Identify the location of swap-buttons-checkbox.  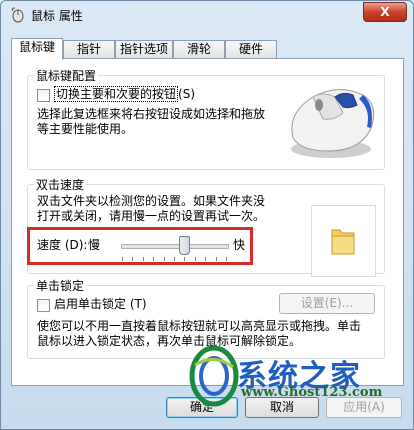
(43, 95).